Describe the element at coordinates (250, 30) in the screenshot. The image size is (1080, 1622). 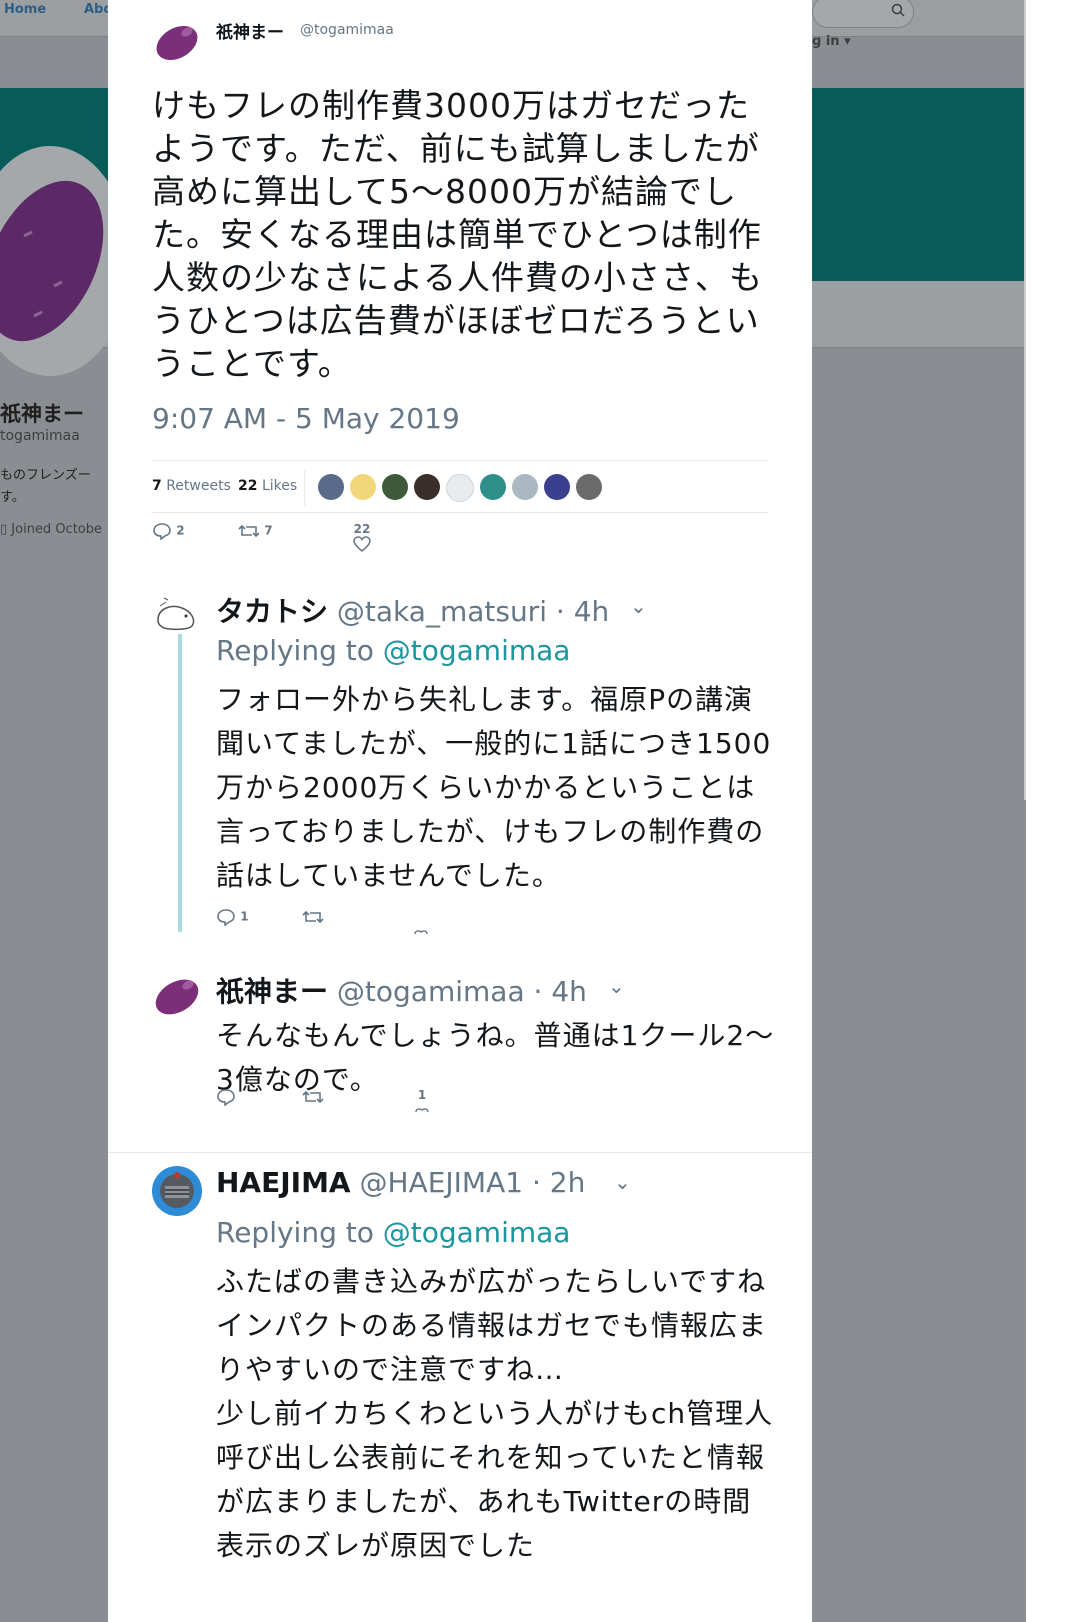
I see `author-name: 祇神まー` at that location.